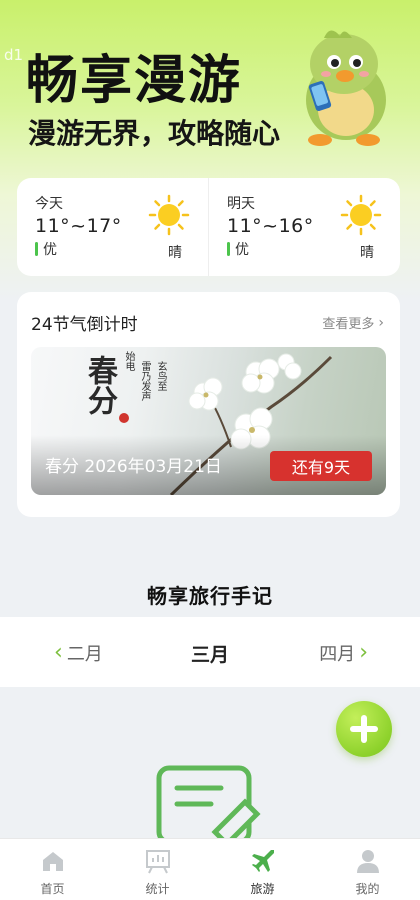  I want to click on prev-month-button: ‹ 二月, so click(76, 653).